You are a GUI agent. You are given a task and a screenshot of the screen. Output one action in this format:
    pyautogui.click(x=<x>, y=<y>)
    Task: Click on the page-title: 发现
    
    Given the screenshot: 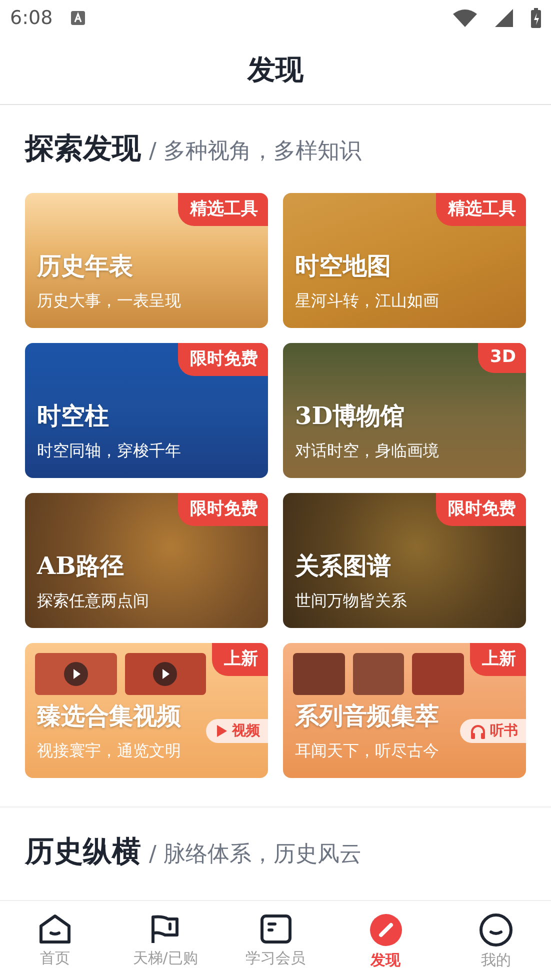 What is the action you would take?
    pyautogui.click(x=276, y=70)
    